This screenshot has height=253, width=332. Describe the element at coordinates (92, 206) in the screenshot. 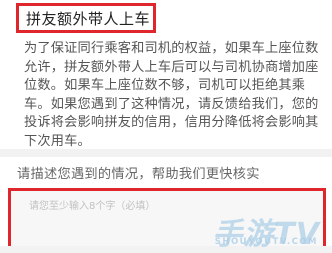

I see `feedback-placeholder: 请您至少输入8个字（必填）` at that location.